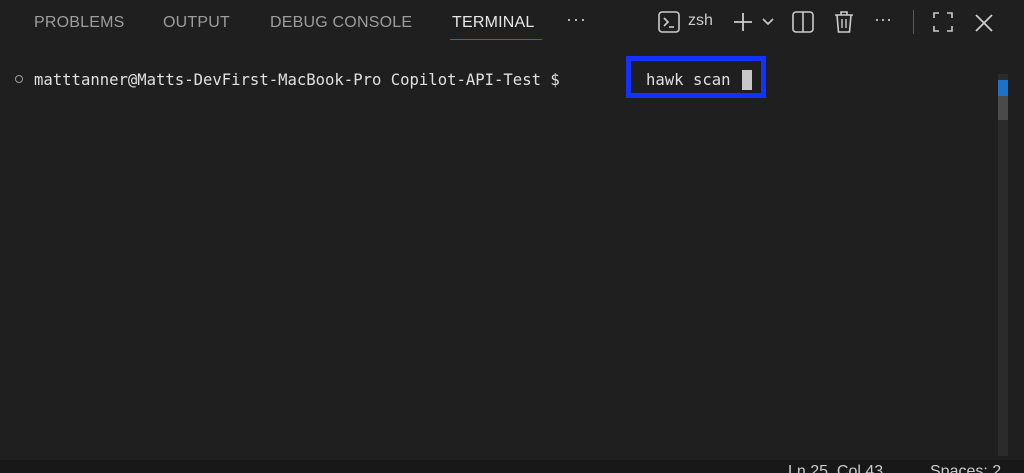 This screenshot has width=1024, height=473. What do you see at coordinates (1003, 108) in the screenshot?
I see `scrollbar-thumb` at bounding box center [1003, 108].